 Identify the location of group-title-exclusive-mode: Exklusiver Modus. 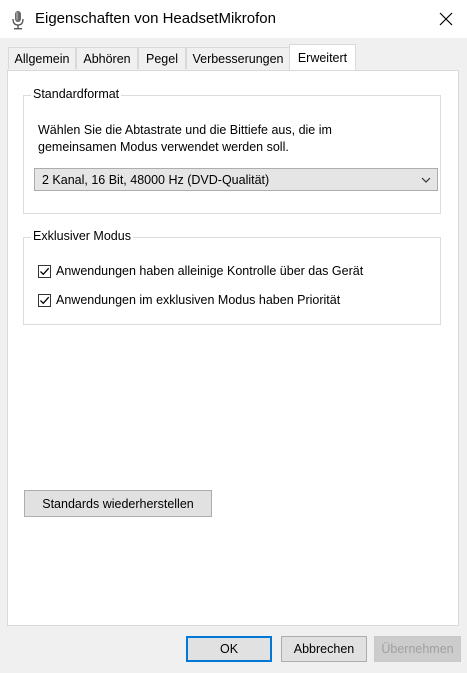
(82, 236).